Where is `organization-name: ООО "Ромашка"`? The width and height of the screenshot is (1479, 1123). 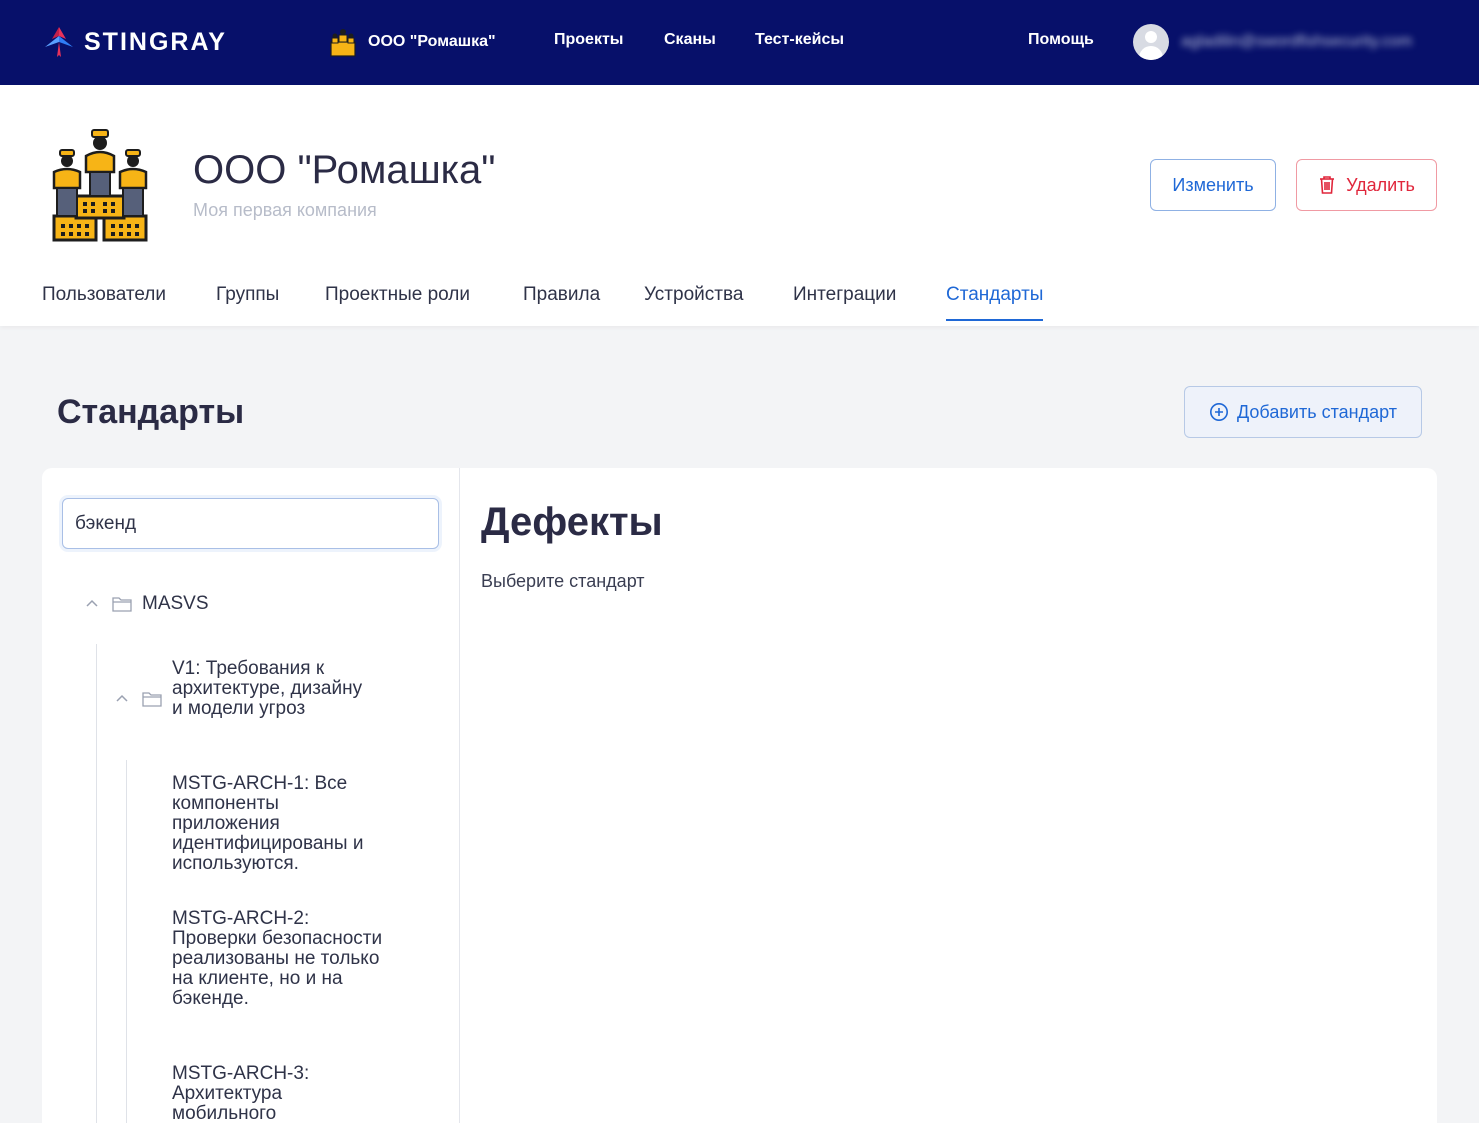 organization-name: ООО "Ромашка" is located at coordinates (432, 41).